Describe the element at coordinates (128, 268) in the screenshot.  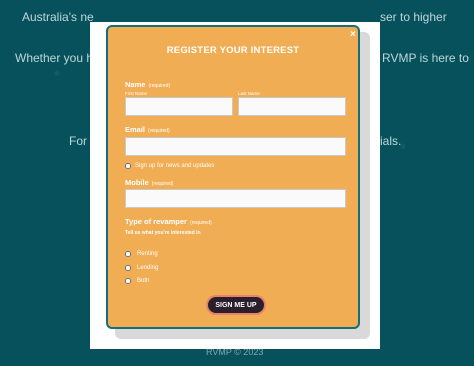
I see `option-lending-checkbox` at that location.